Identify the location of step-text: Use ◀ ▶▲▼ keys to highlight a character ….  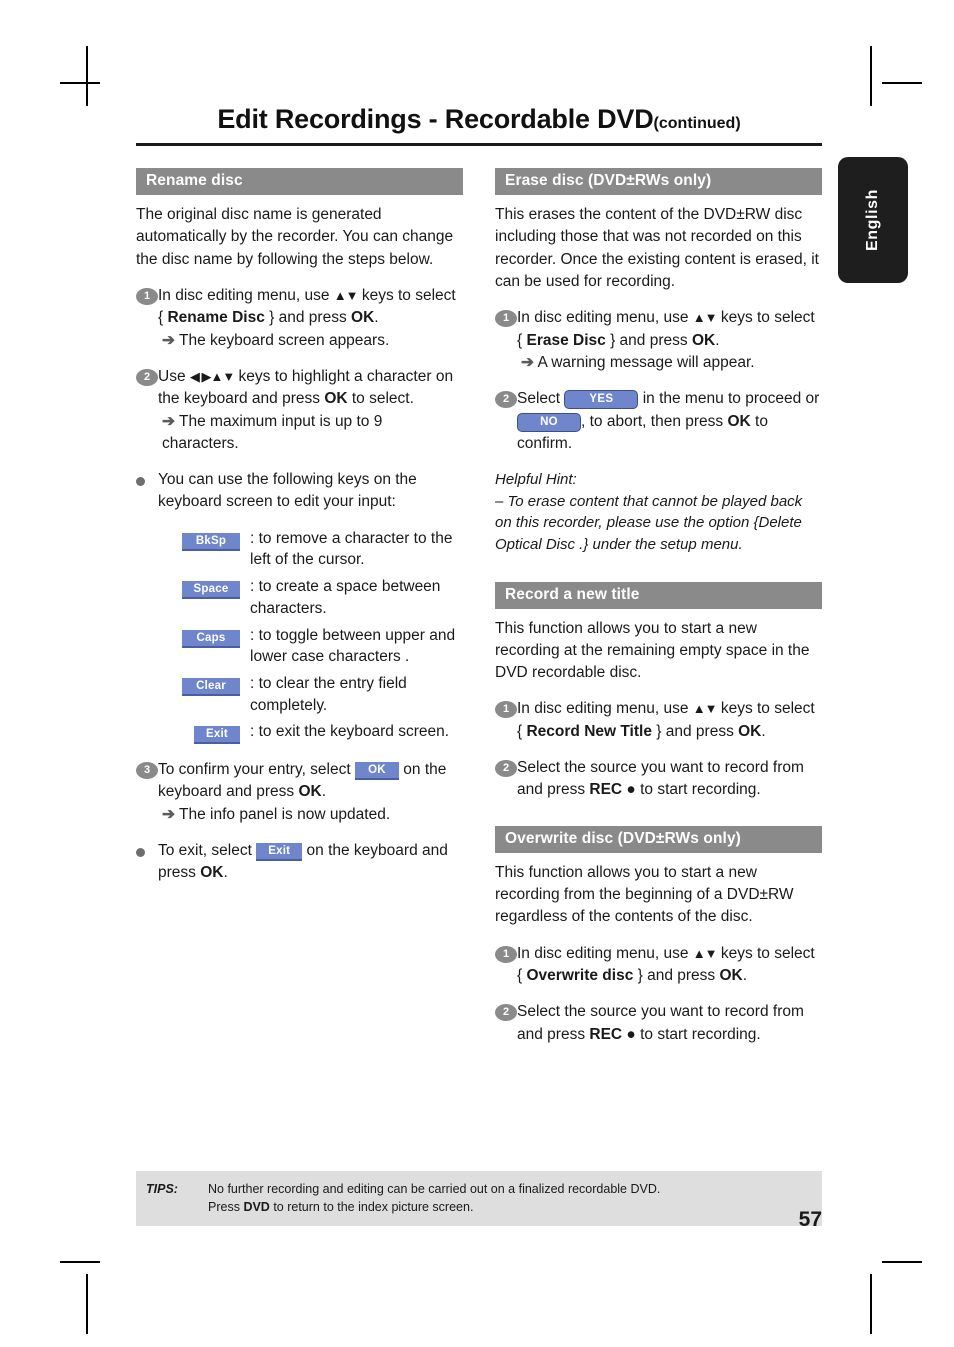
(310, 410).